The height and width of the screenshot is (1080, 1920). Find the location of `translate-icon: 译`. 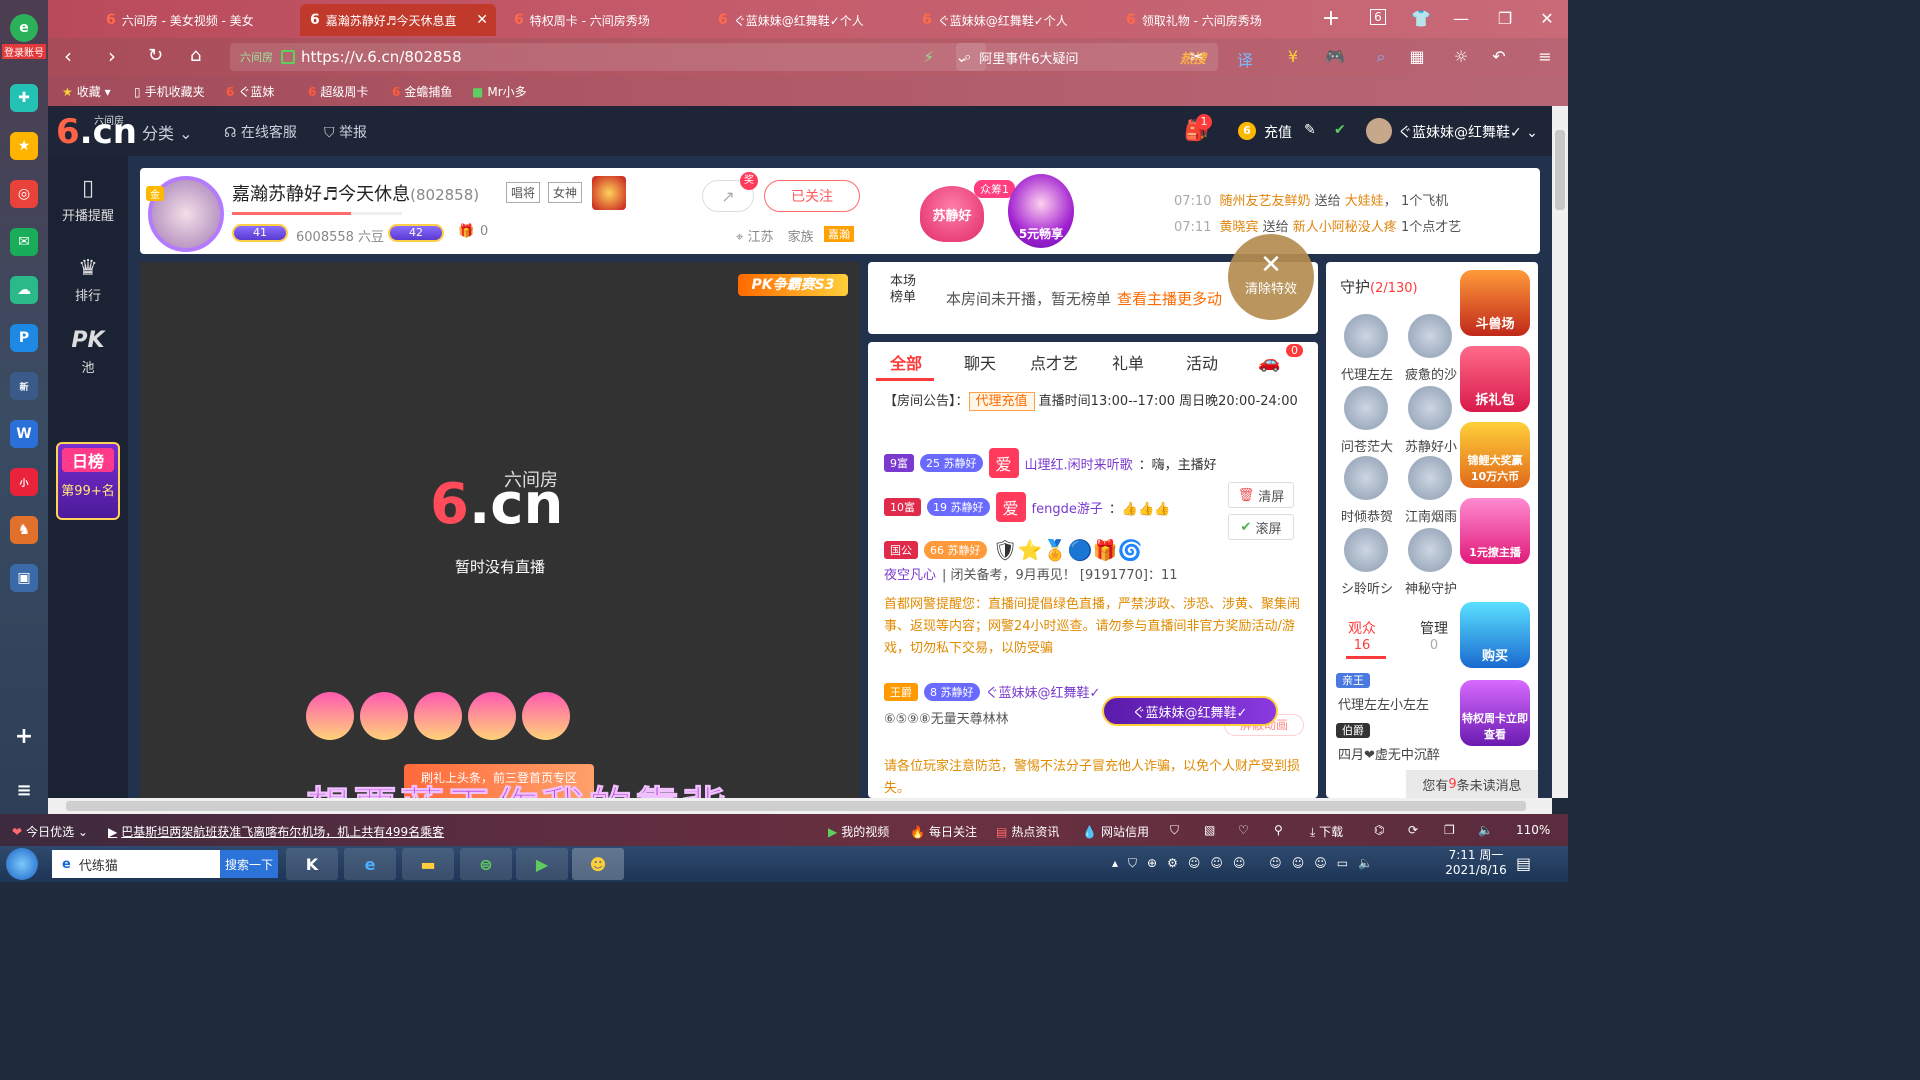

translate-icon: 译 is located at coordinates (1245, 58).